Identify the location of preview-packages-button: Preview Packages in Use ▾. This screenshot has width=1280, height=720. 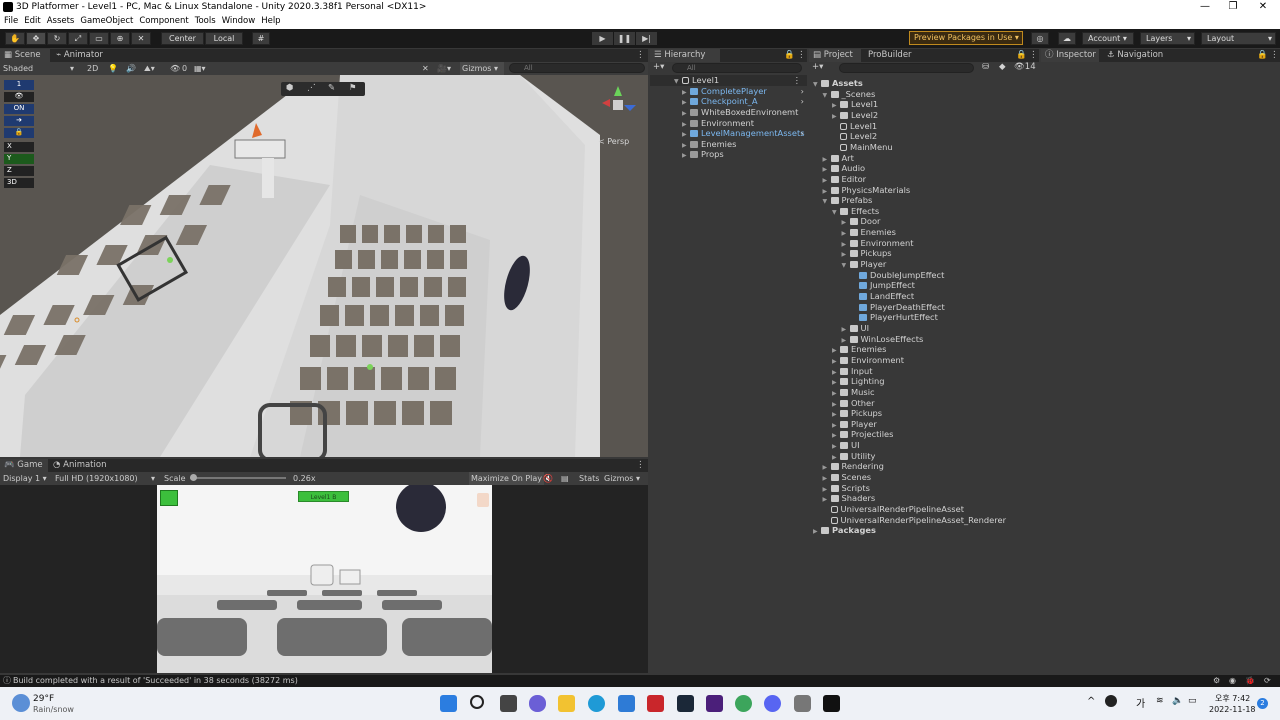
(966, 38).